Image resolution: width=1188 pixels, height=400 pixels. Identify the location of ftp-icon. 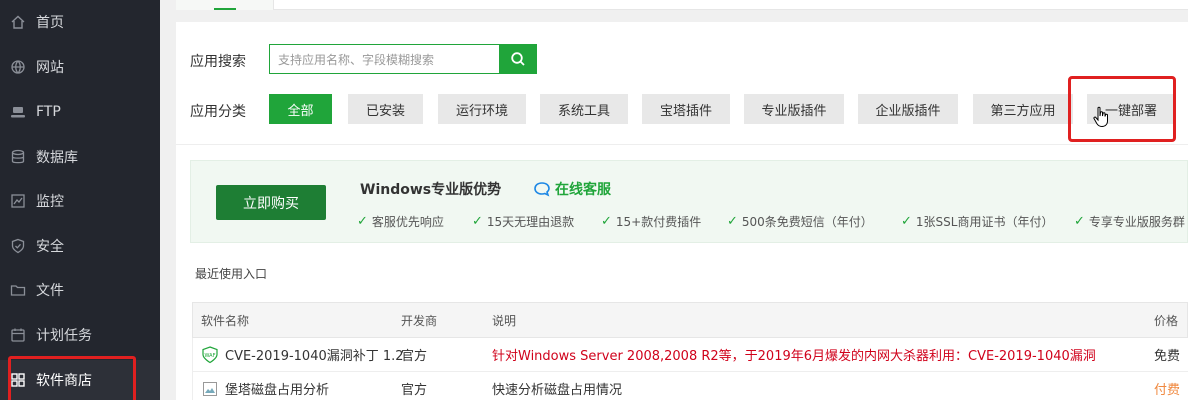
(18, 112).